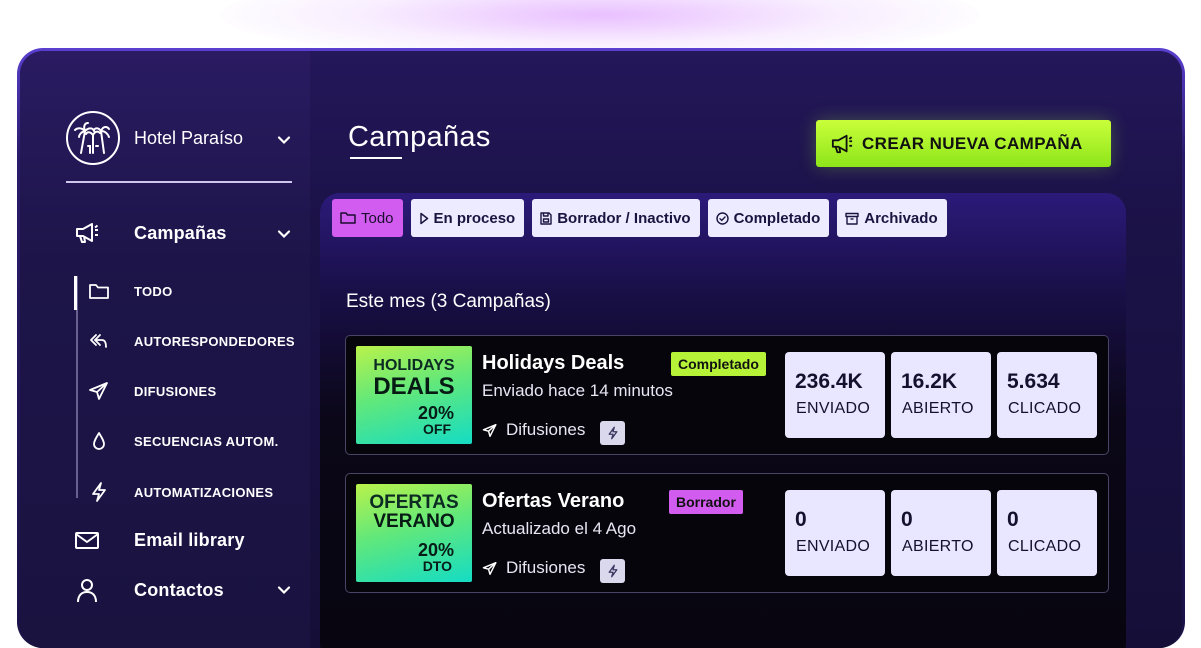 This screenshot has height=648, width=1201. What do you see at coordinates (829, 381) in the screenshot?
I see `stat-value: 236.4K` at bounding box center [829, 381].